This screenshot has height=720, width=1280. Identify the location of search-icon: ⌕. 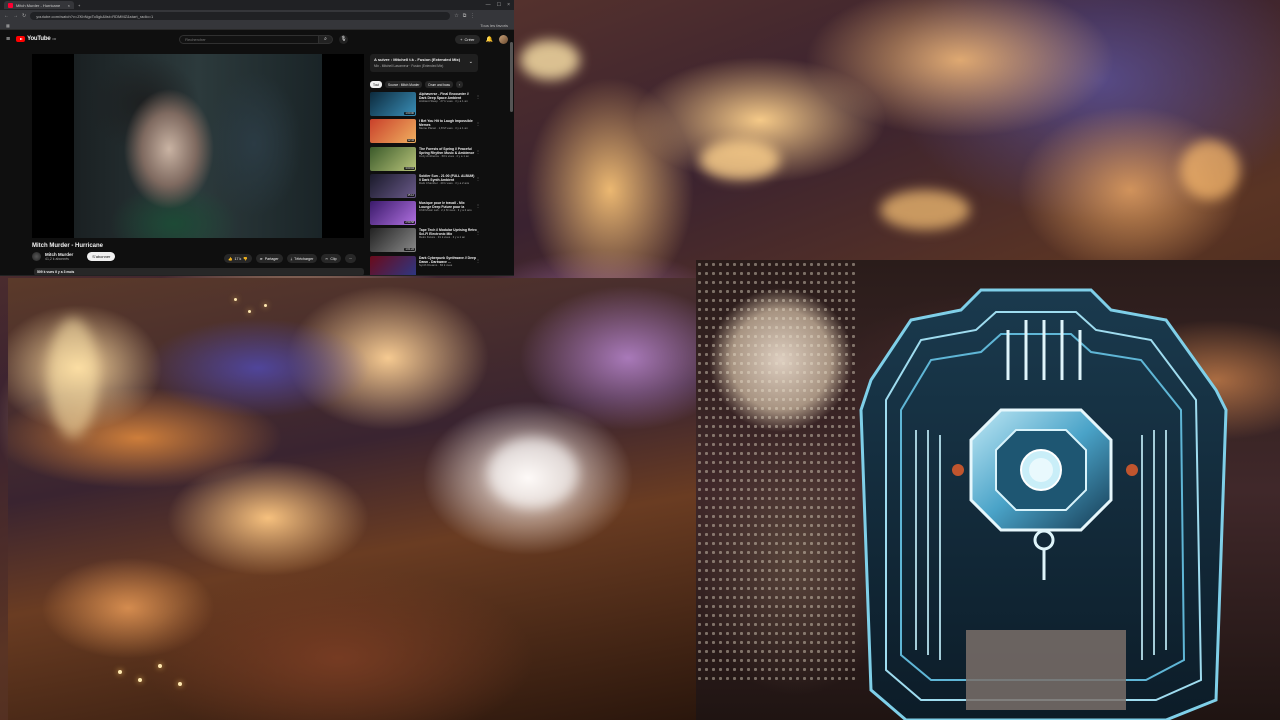
(326, 39).